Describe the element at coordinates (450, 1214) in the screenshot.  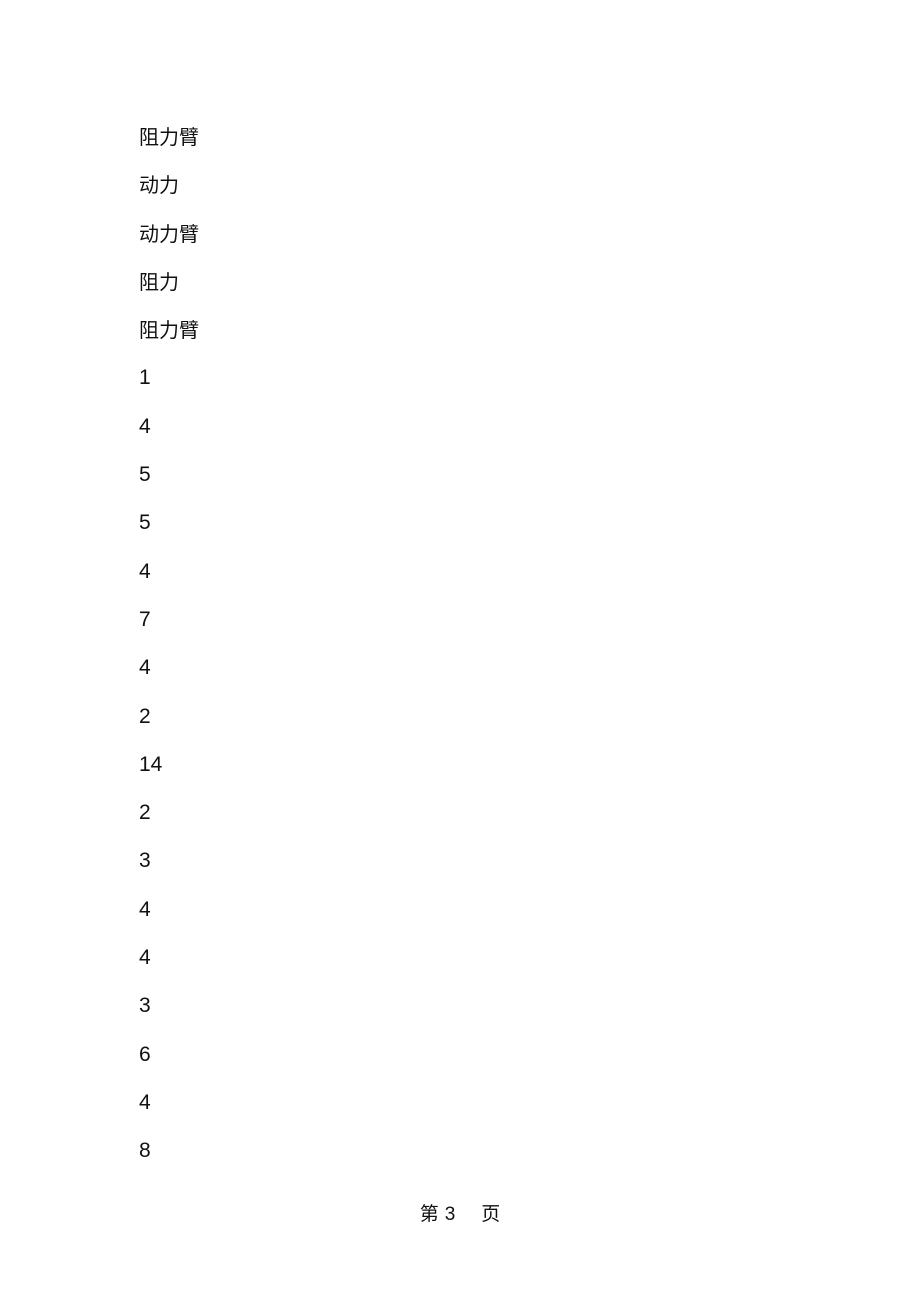
I see `page-number: 3` at that location.